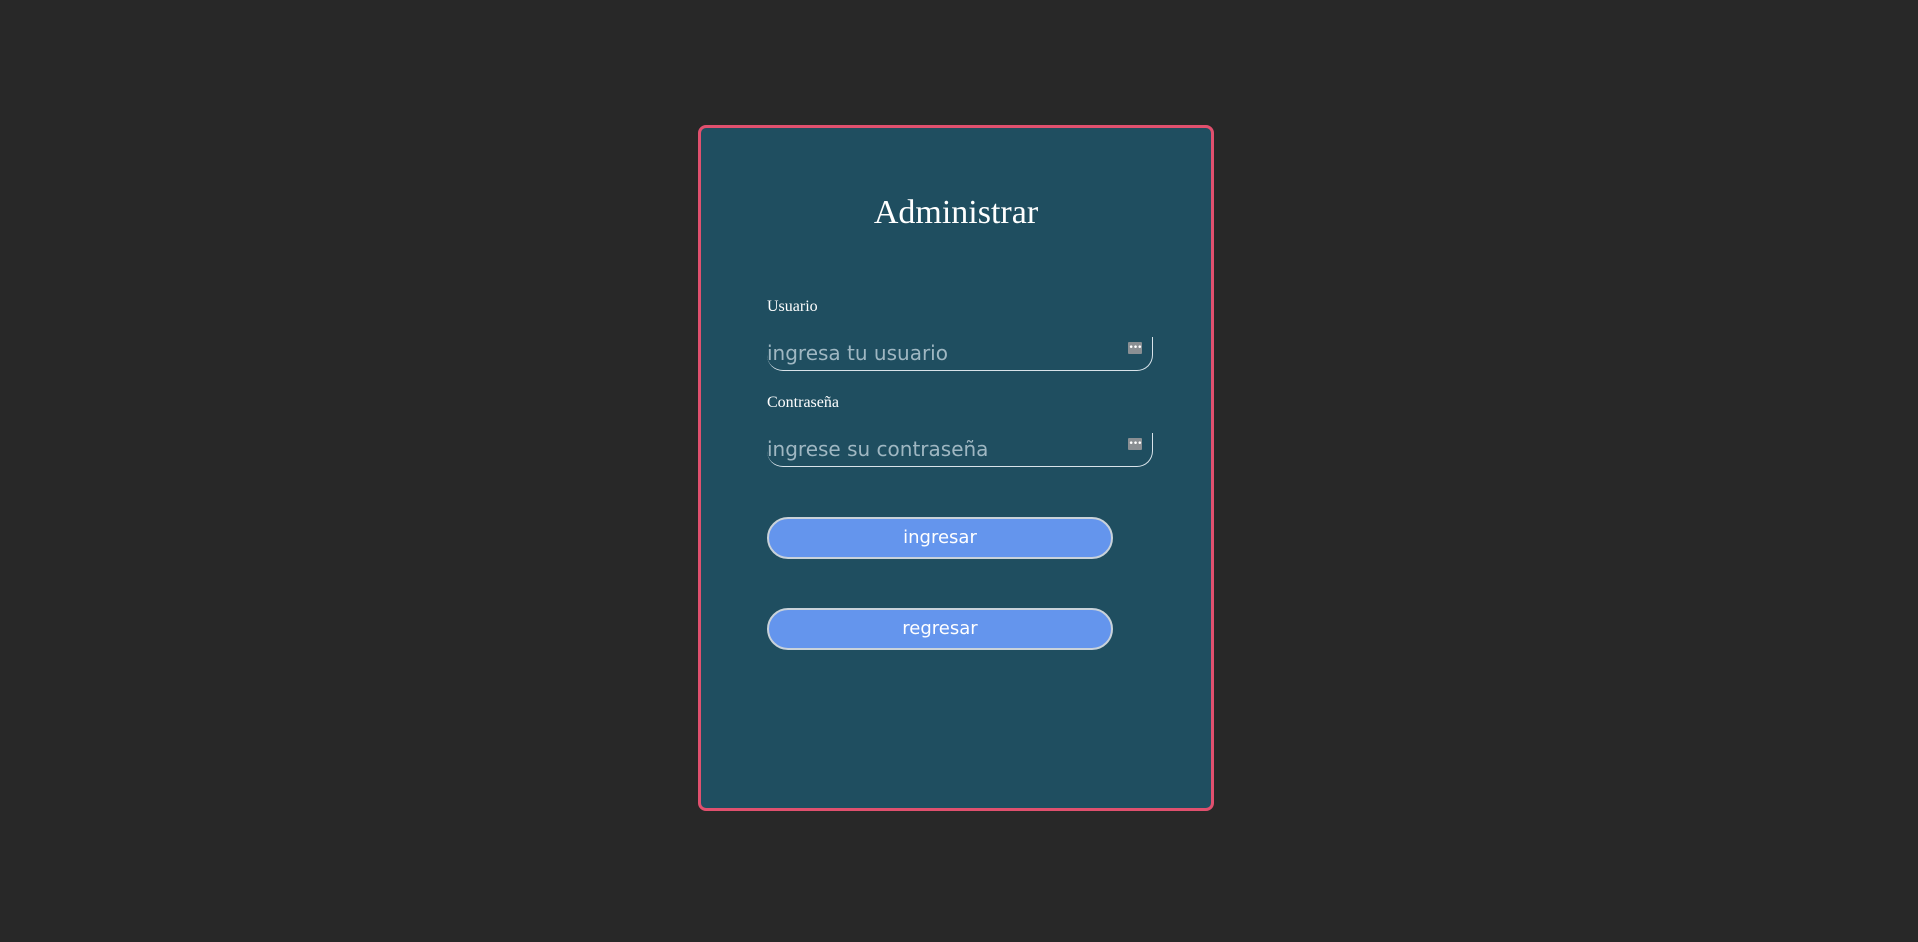  Describe the element at coordinates (940, 538) in the screenshot. I see `login-button: ingresar` at that location.